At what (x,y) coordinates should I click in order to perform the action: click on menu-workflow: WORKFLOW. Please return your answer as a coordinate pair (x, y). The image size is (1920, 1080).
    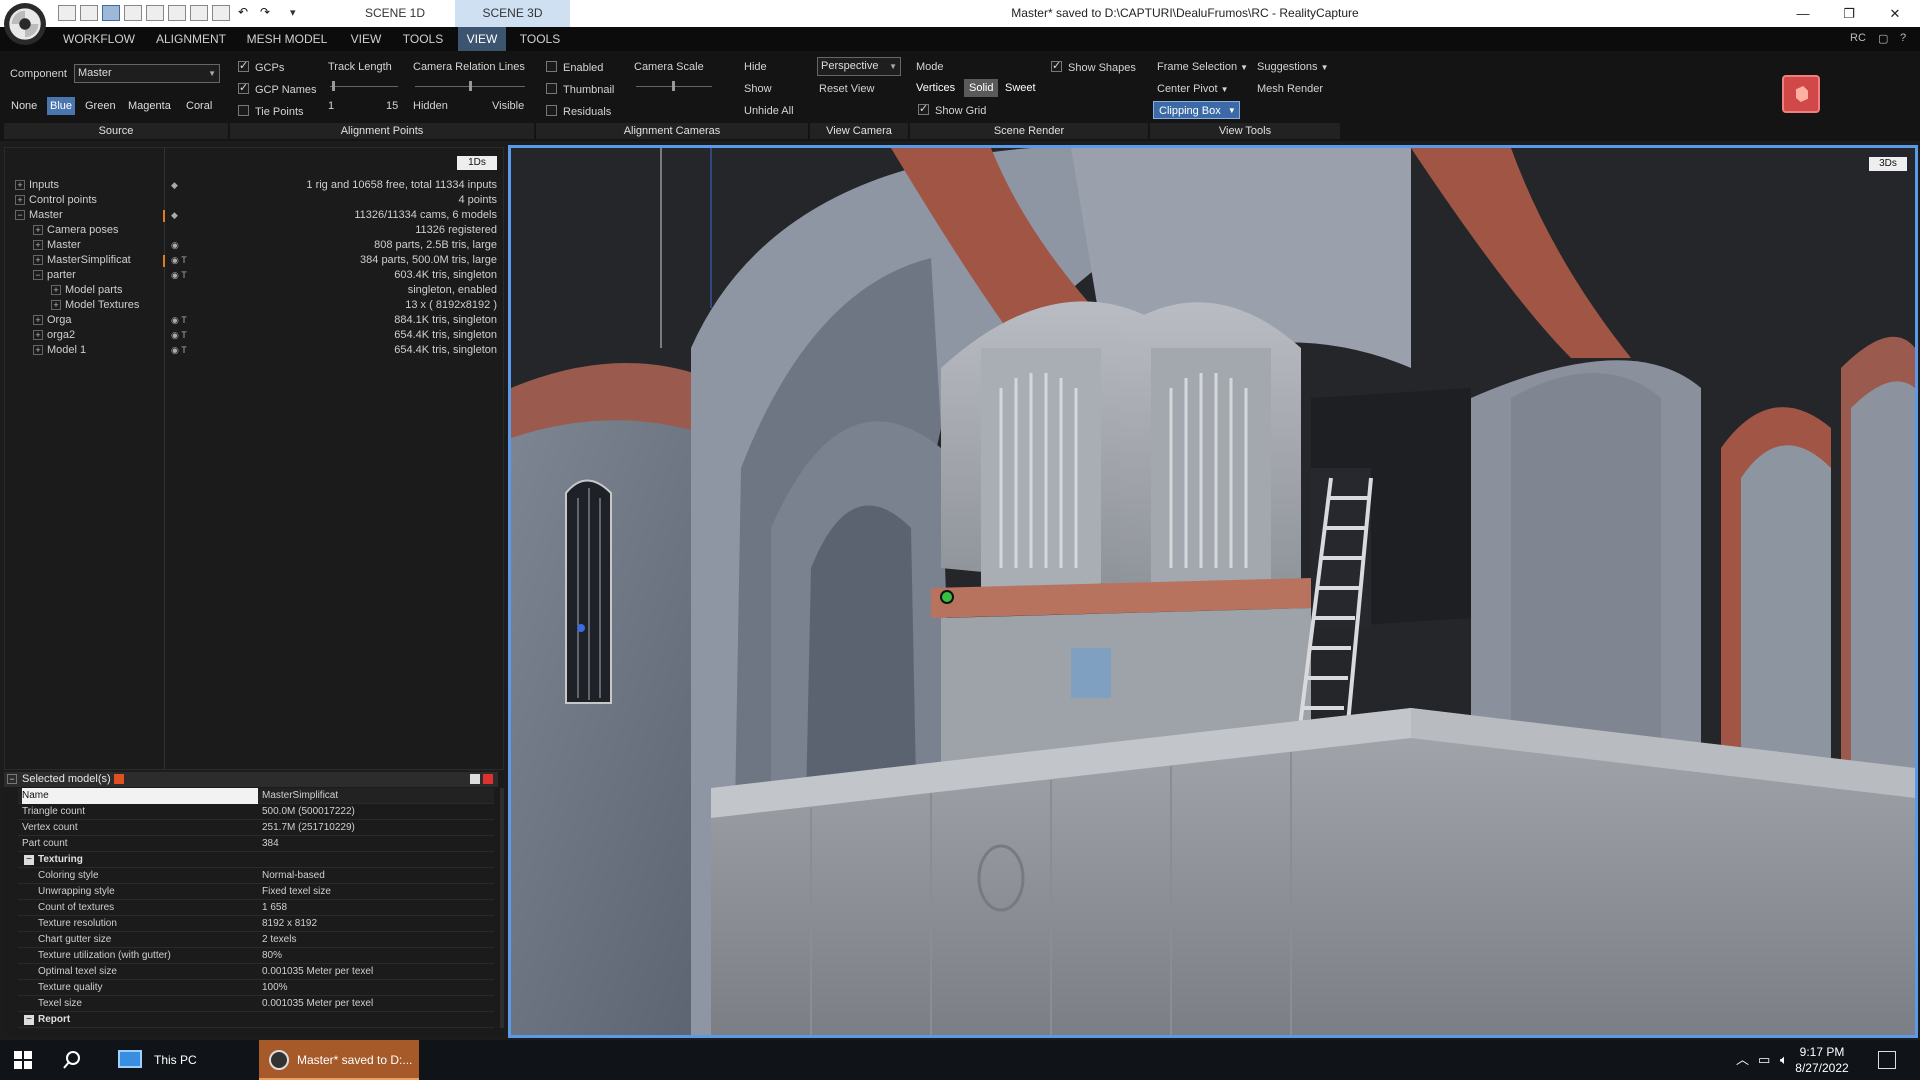
    Looking at the image, I should click on (99, 39).